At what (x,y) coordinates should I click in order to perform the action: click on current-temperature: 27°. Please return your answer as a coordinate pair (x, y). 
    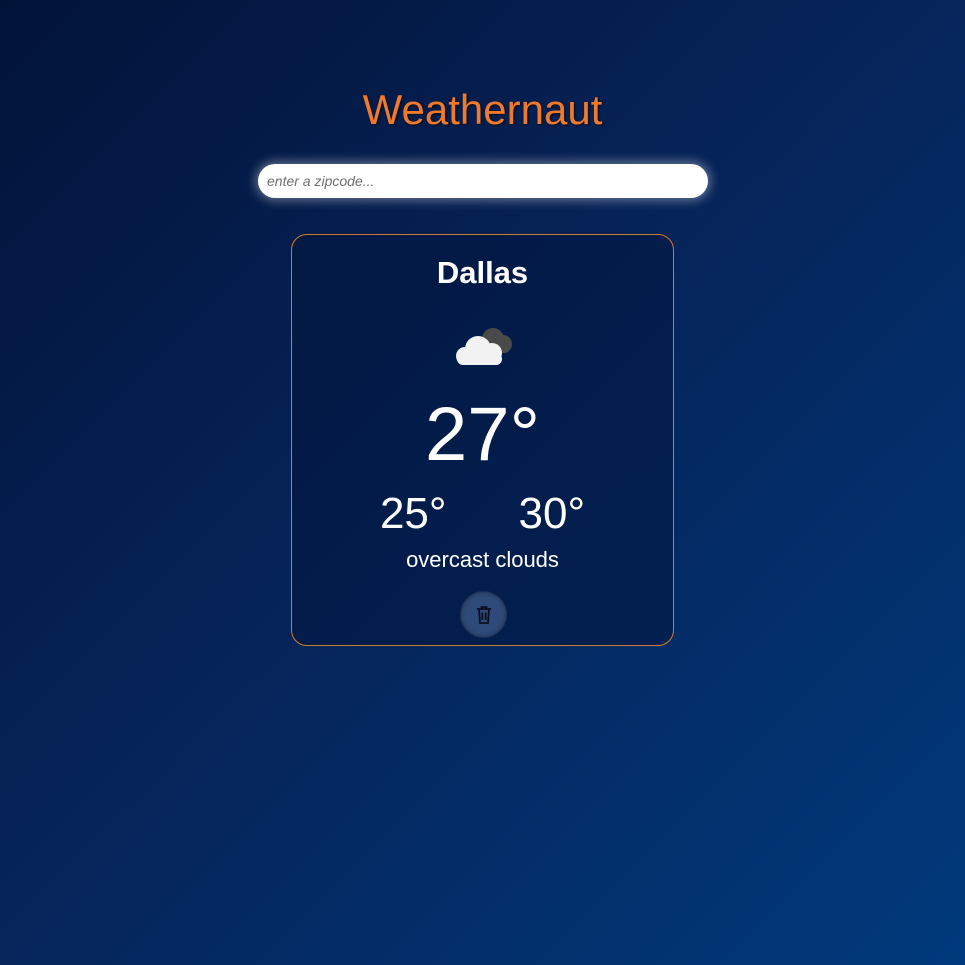
    Looking at the image, I should click on (482, 434).